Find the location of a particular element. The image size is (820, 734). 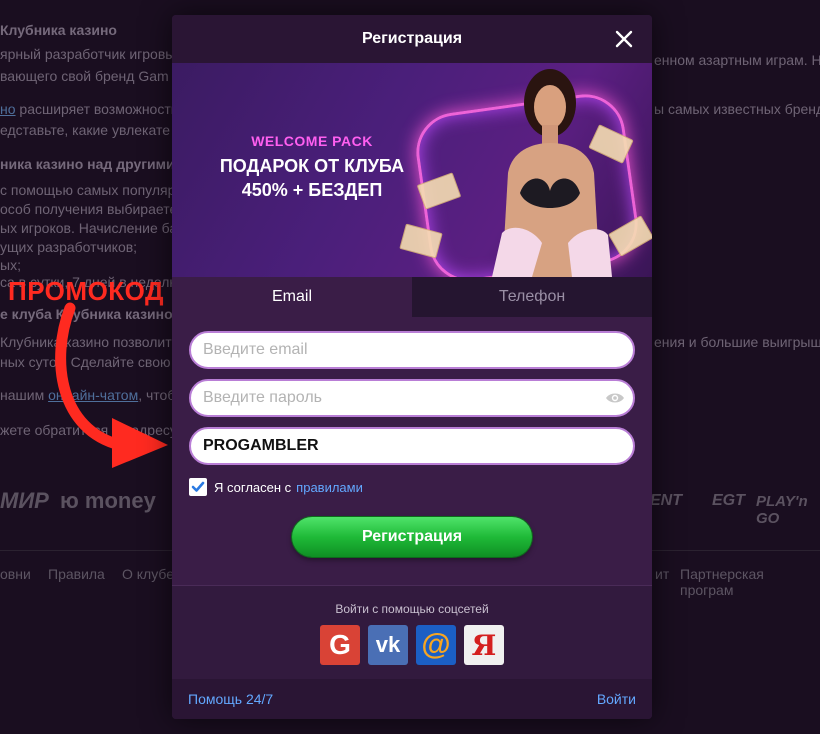

bg-text-line: особ получения выбираете is located at coordinates (89, 209).